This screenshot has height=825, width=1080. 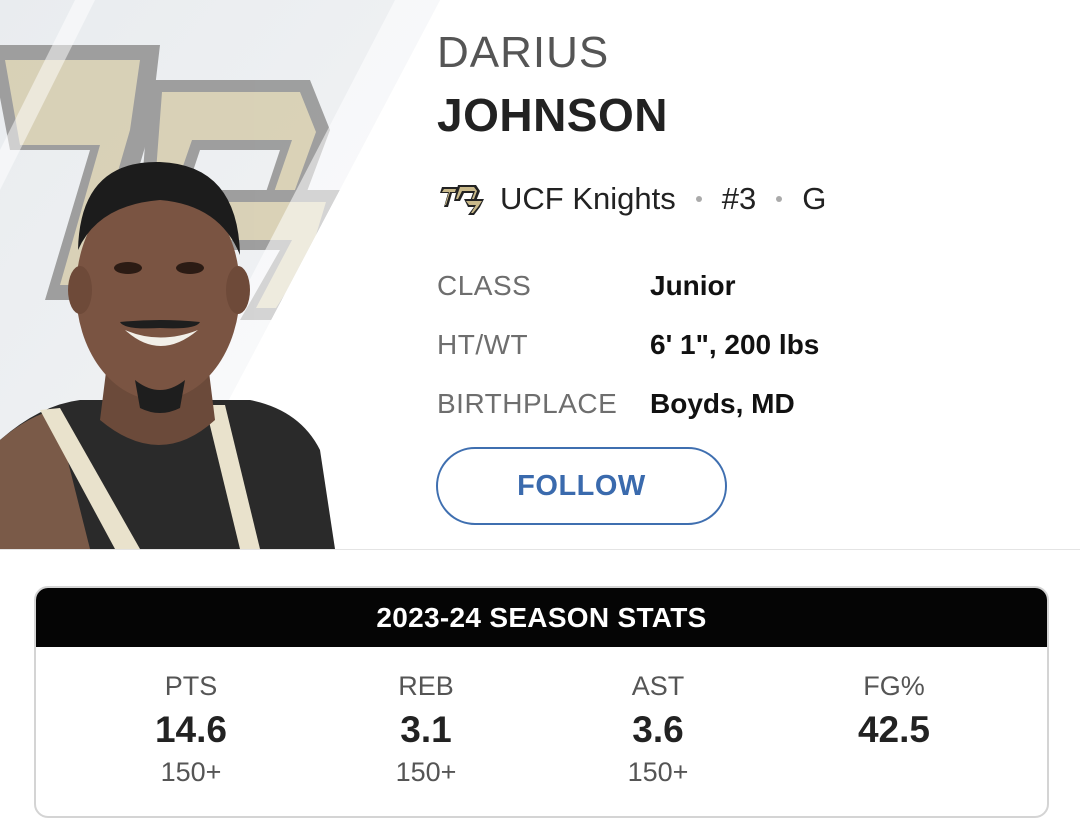 I want to click on season-stats-header: 2023-24 SEASON STATS, so click(x=541, y=617).